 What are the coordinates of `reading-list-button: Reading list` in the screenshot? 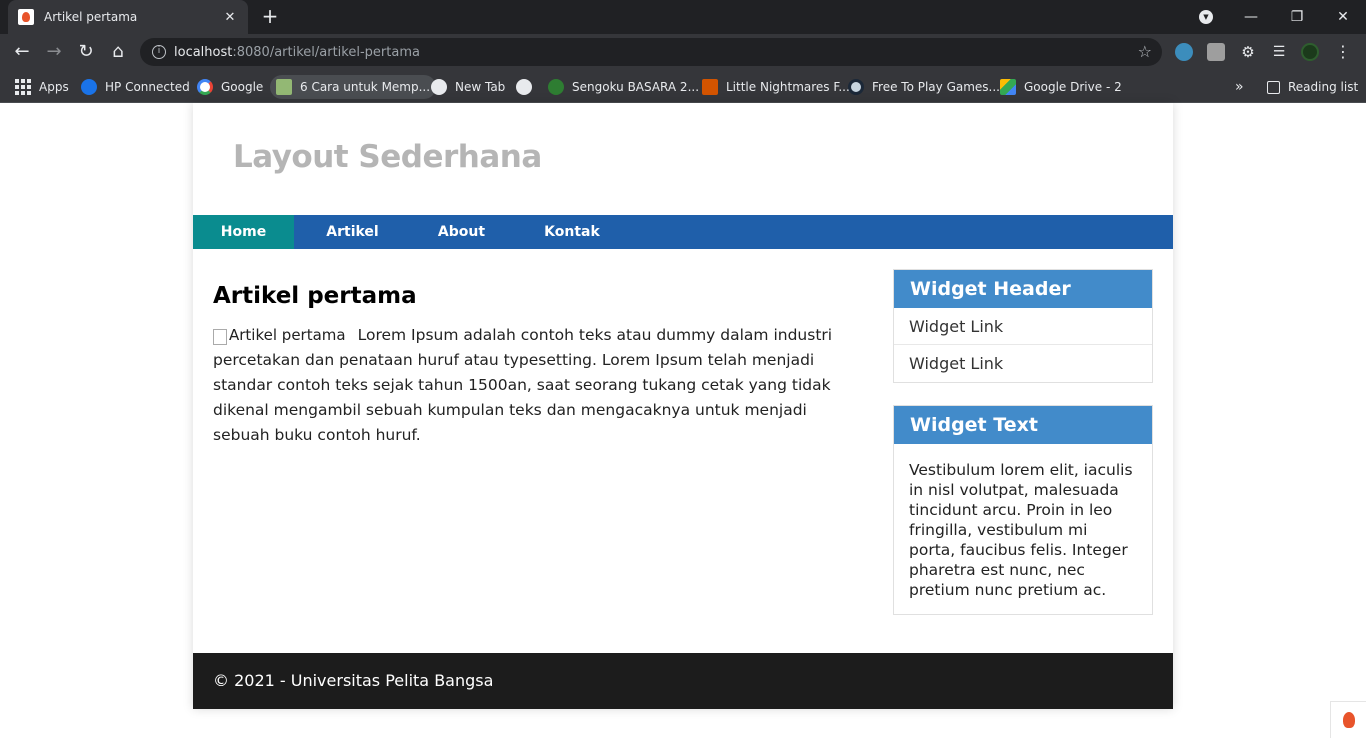 It's located at (1312, 87).